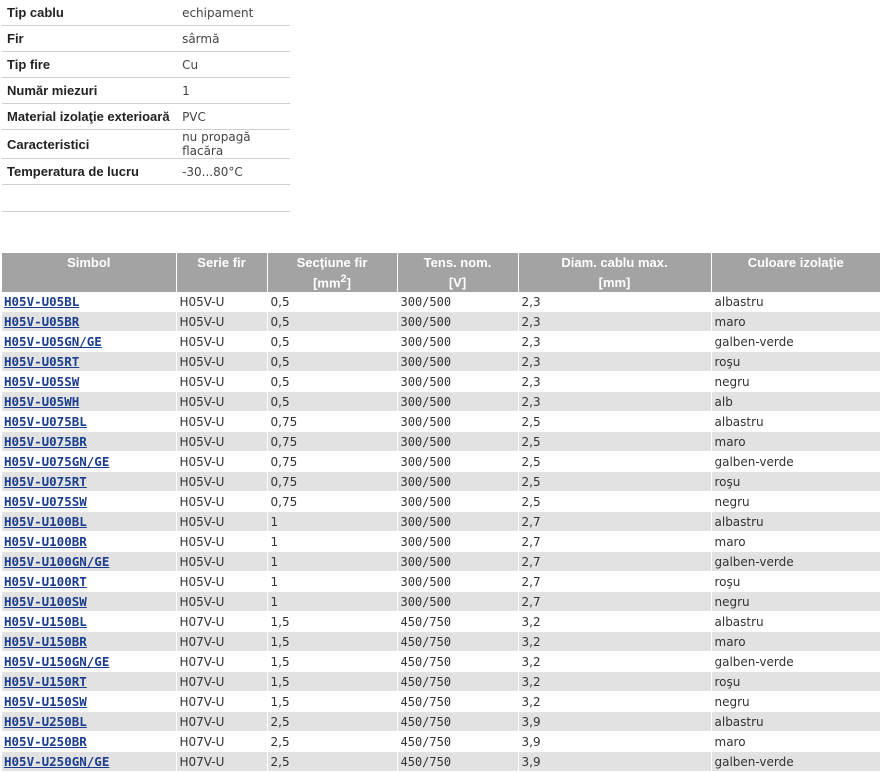  I want to click on cell-diametru: 2,7, so click(614, 541).